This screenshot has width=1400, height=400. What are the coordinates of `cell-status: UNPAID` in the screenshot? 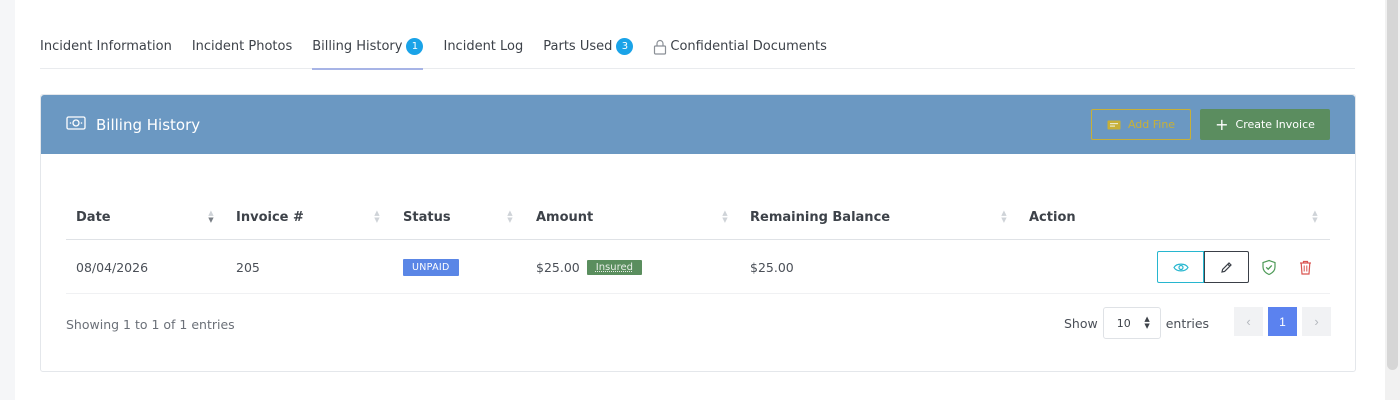 It's located at (431, 267).